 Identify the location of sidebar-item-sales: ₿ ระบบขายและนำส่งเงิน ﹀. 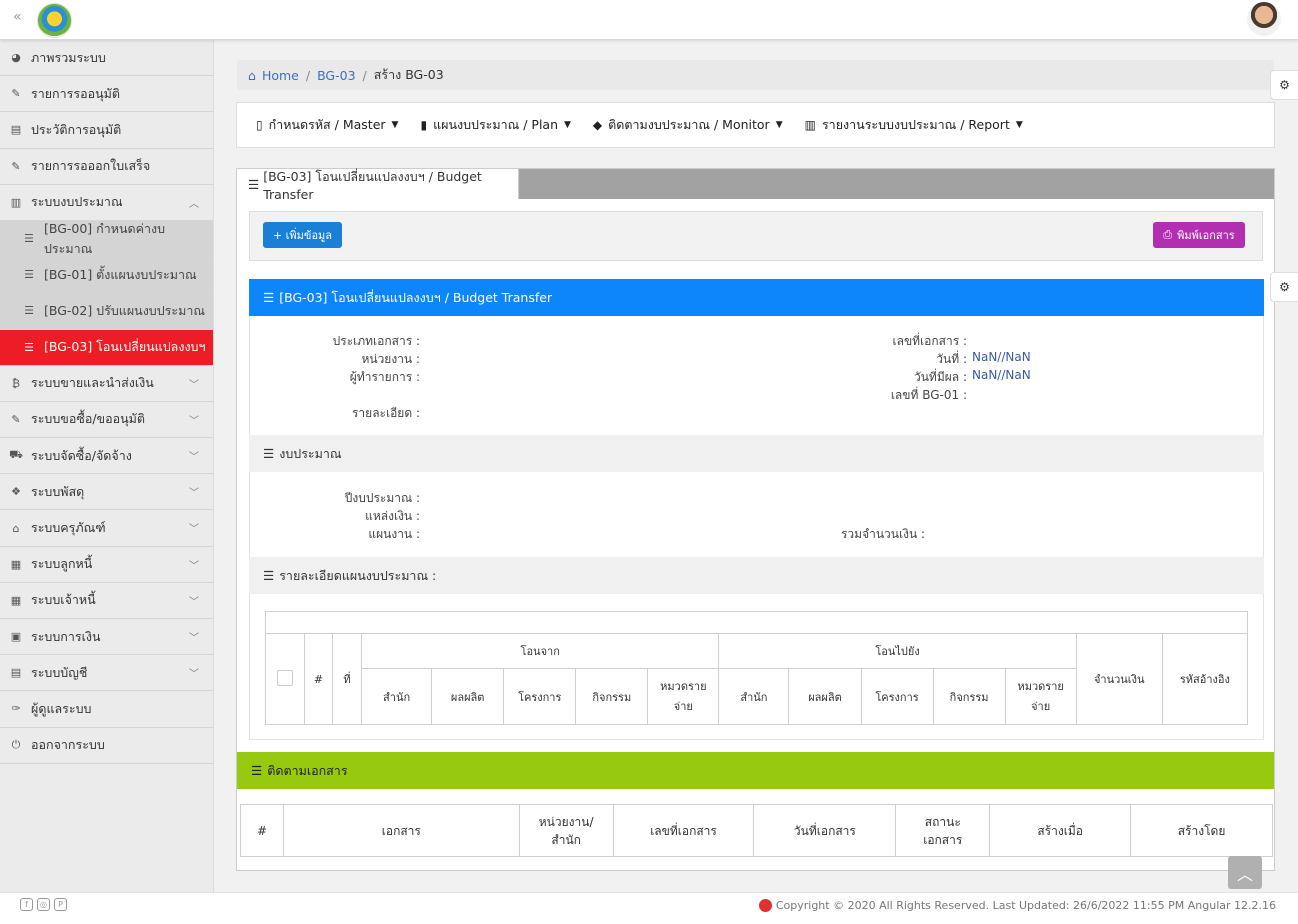
(106, 384).